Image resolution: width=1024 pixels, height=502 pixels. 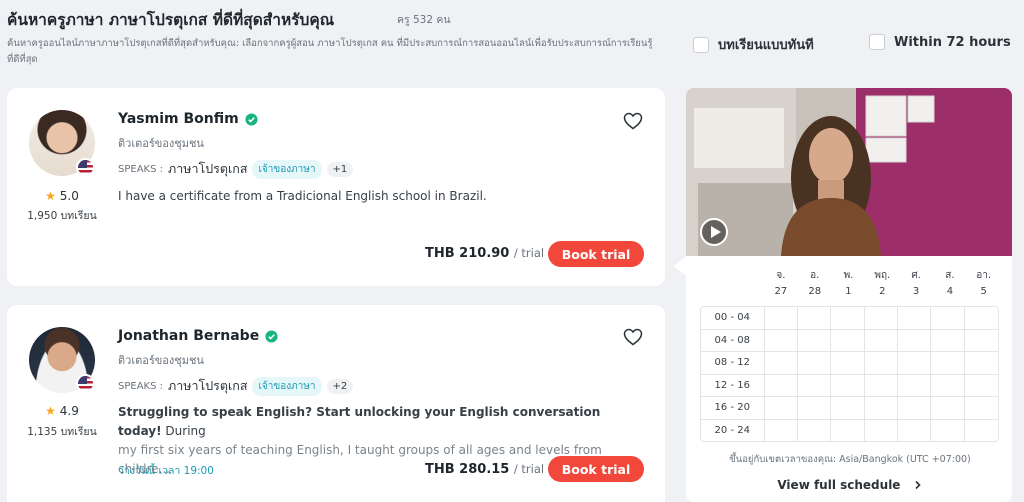 I want to click on day-name: ส., so click(x=950, y=275).